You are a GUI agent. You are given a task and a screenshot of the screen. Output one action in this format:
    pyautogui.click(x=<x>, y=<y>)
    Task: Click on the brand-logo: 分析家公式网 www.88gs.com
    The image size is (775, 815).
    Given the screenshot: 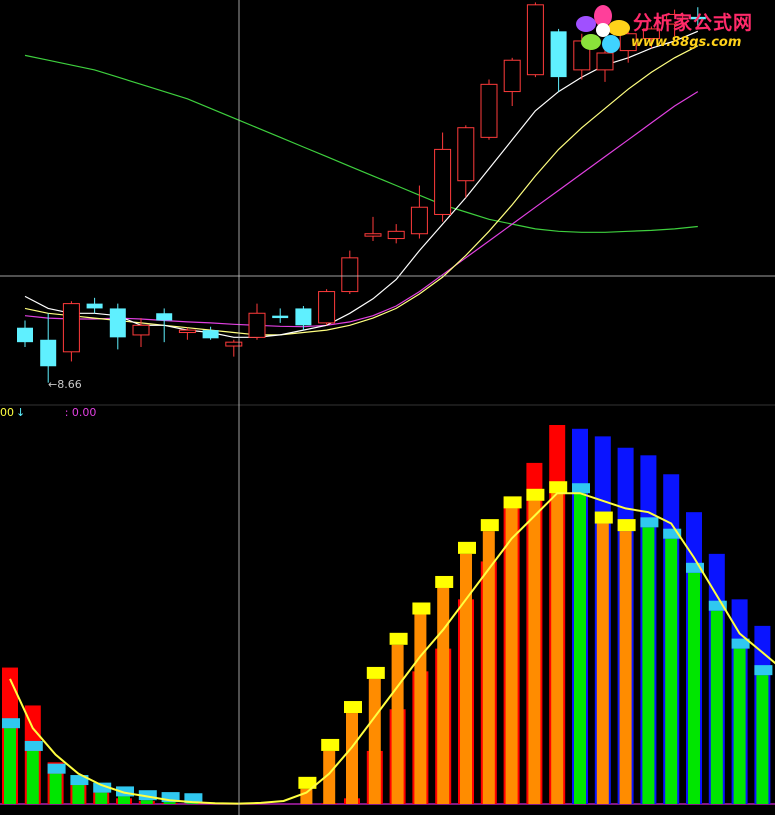 What is the action you would take?
    pyautogui.click(x=673, y=29)
    